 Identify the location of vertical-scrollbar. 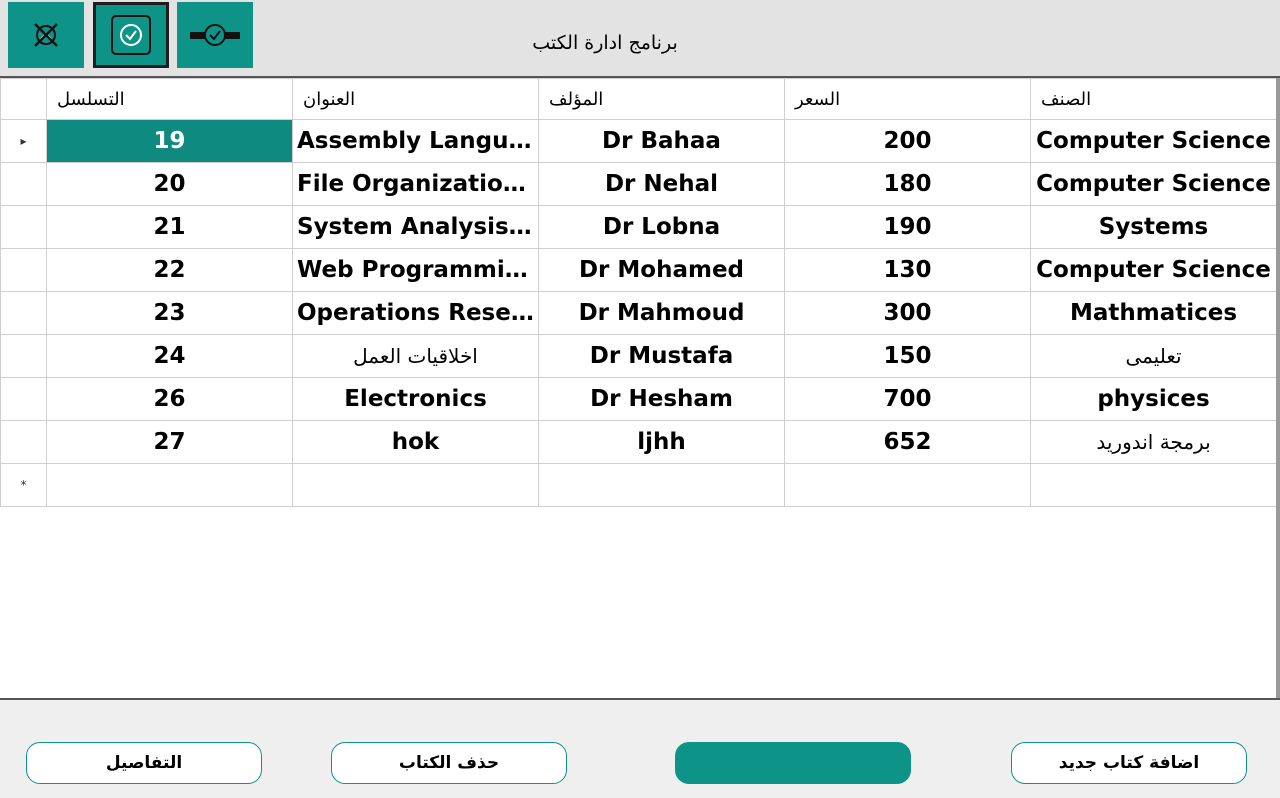
(1278, 388).